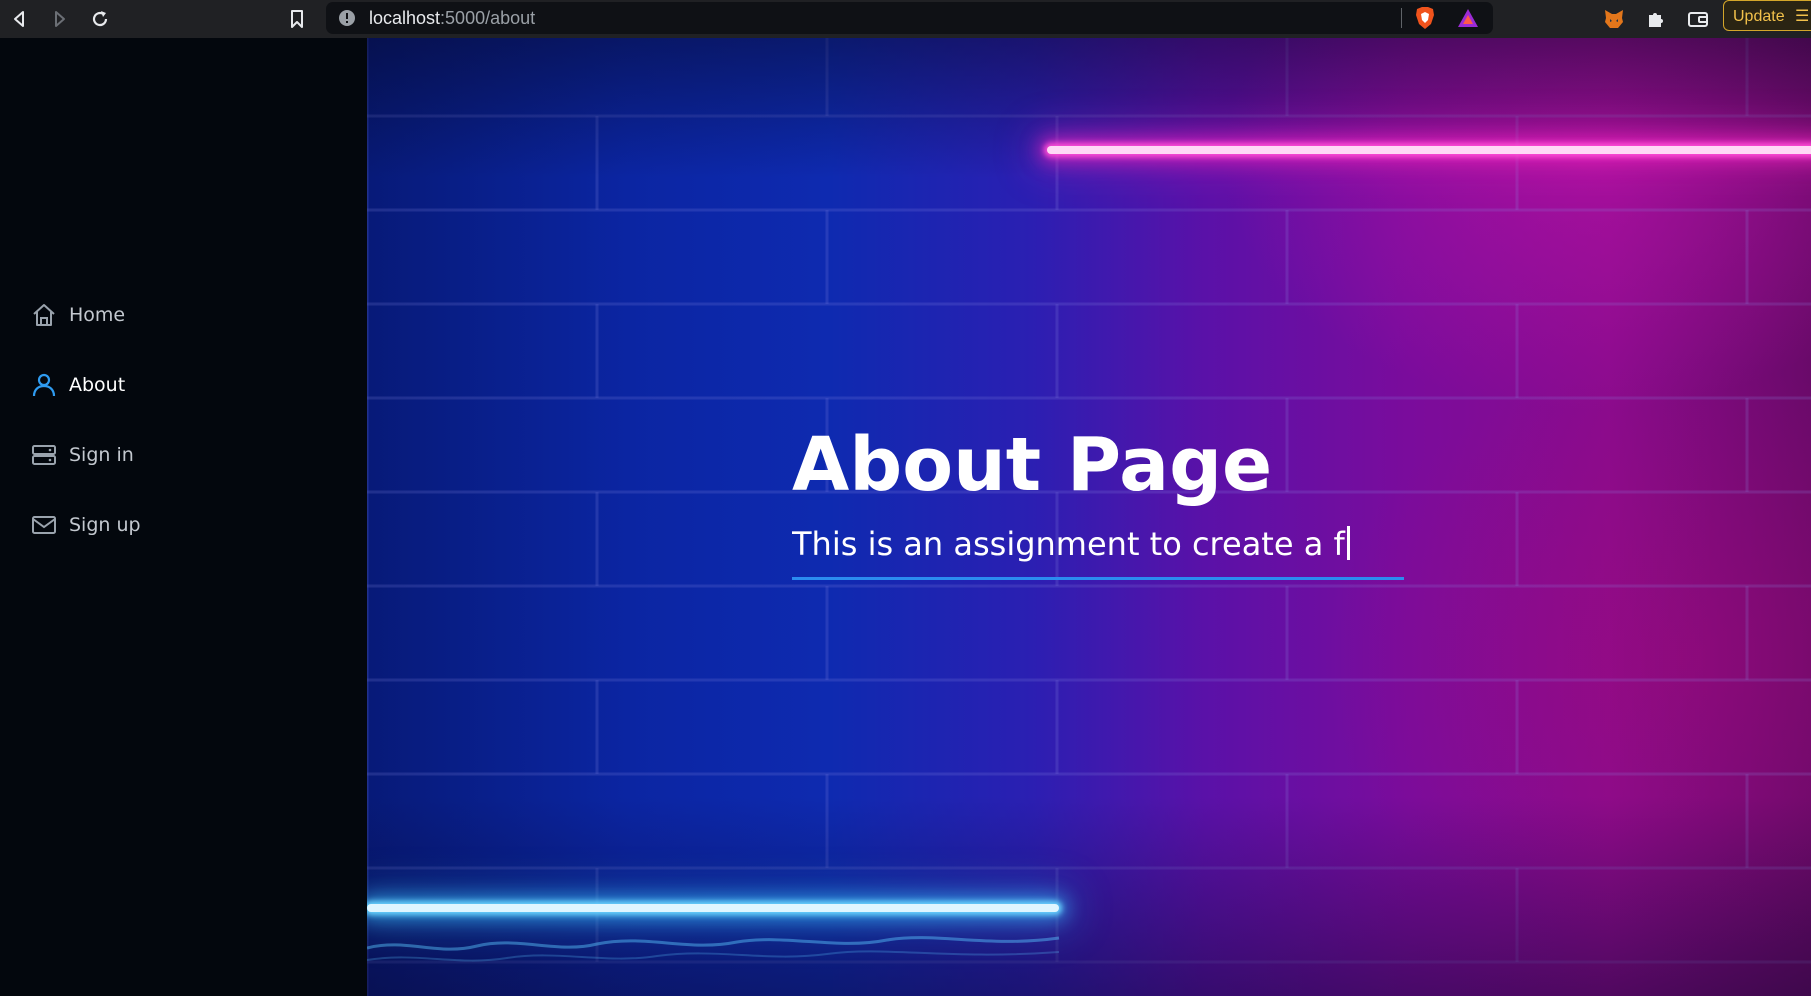  What do you see at coordinates (1468, 18) in the screenshot?
I see `brave-rewards-icon` at bounding box center [1468, 18].